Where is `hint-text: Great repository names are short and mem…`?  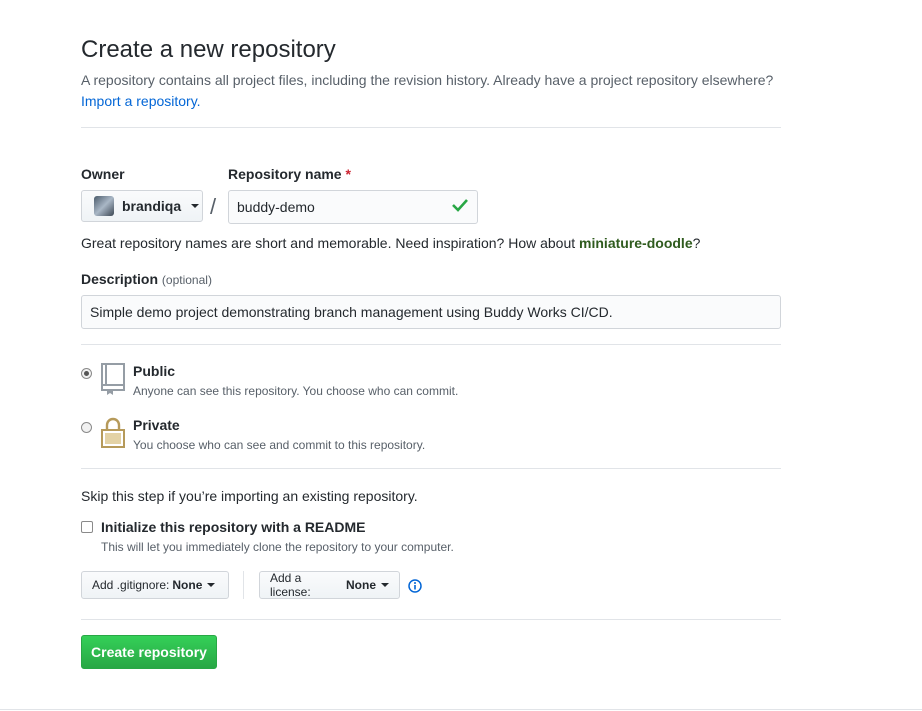
hint-text: Great repository names are short and mem… is located at coordinates (328, 243).